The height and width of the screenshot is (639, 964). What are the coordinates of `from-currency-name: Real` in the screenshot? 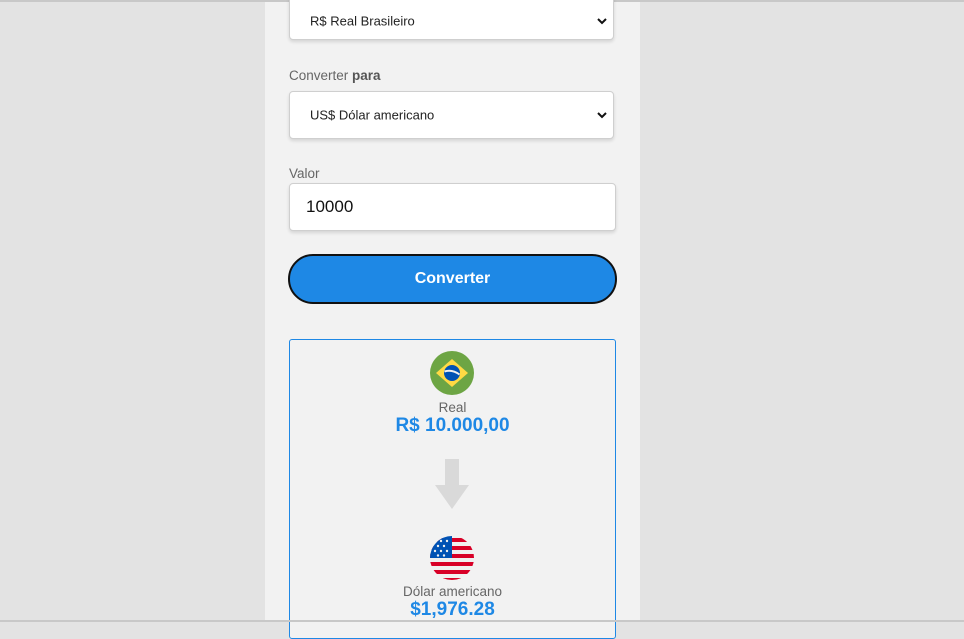 It's located at (452, 407).